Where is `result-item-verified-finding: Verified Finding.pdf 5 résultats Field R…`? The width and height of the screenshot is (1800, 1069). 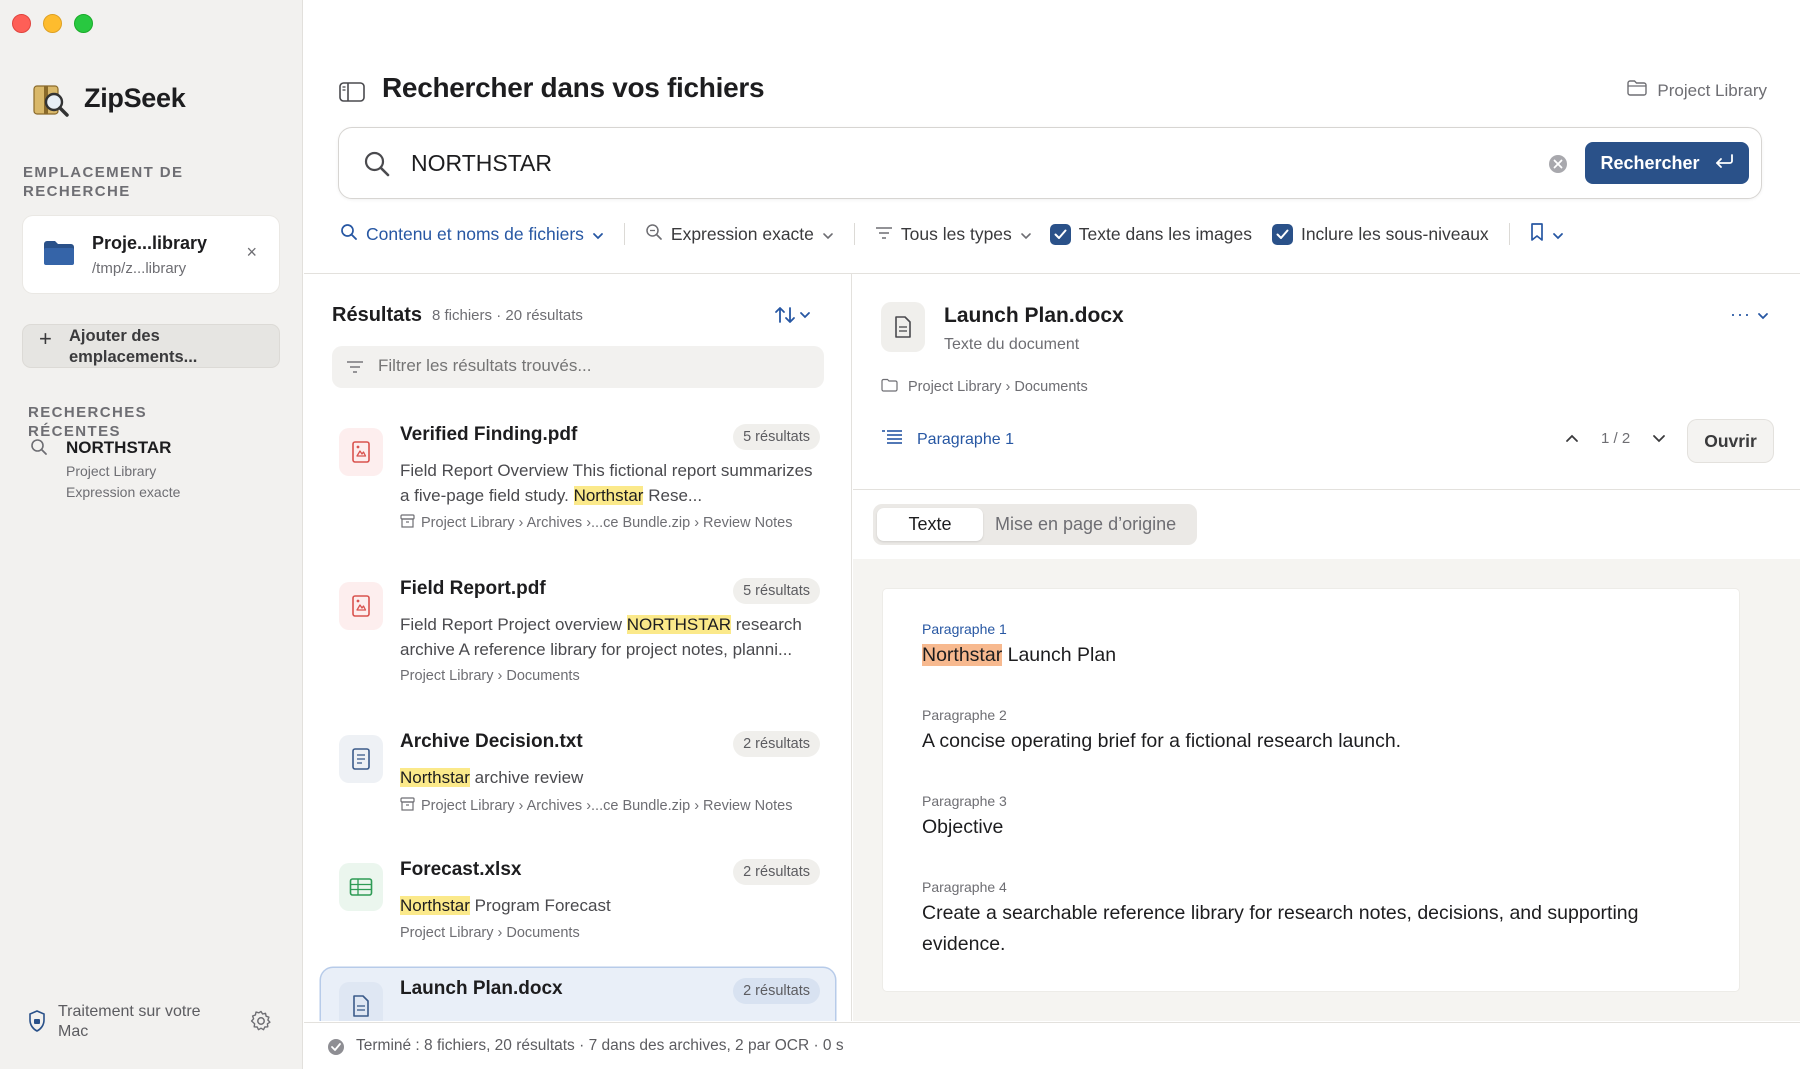 result-item-verified-finding: Verified Finding.pdf 5 résultats Field R… is located at coordinates (578, 483).